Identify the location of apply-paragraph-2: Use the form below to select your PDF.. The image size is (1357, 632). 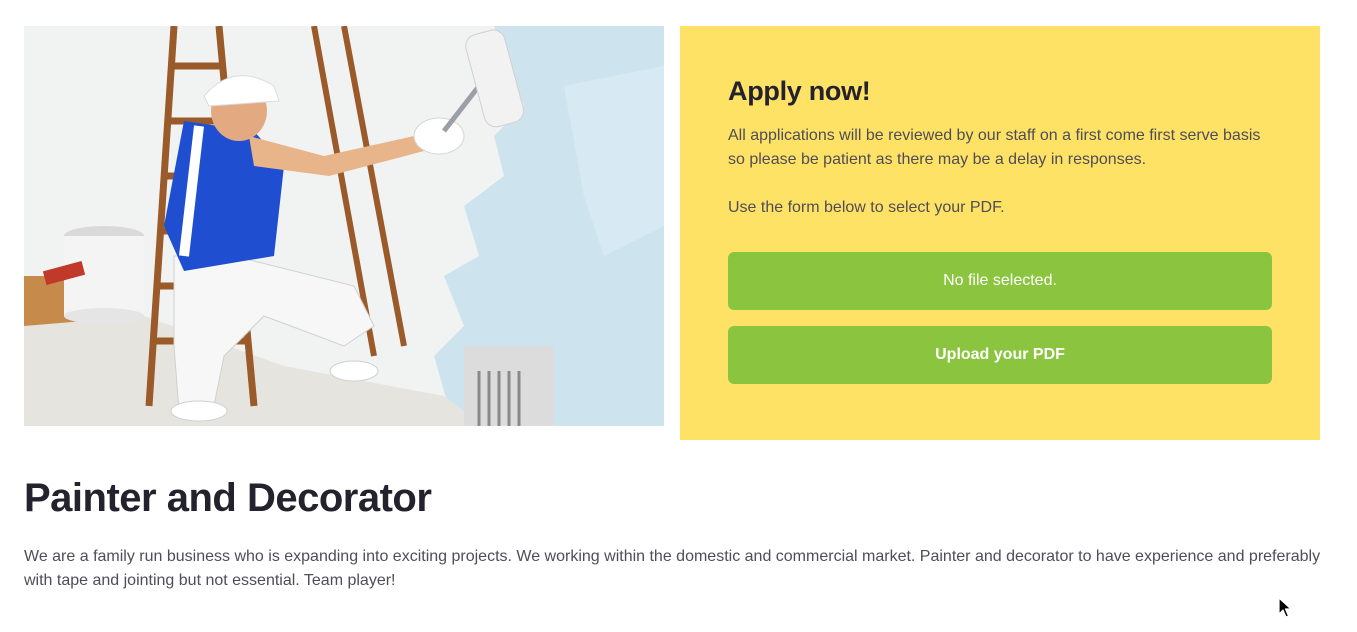
(866, 207).